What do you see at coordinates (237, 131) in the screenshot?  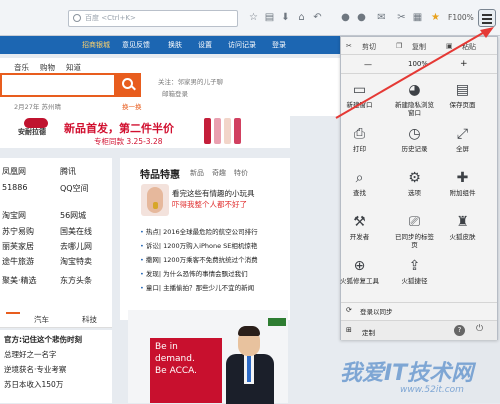 I see `product-bottle` at bounding box center [237, 131].